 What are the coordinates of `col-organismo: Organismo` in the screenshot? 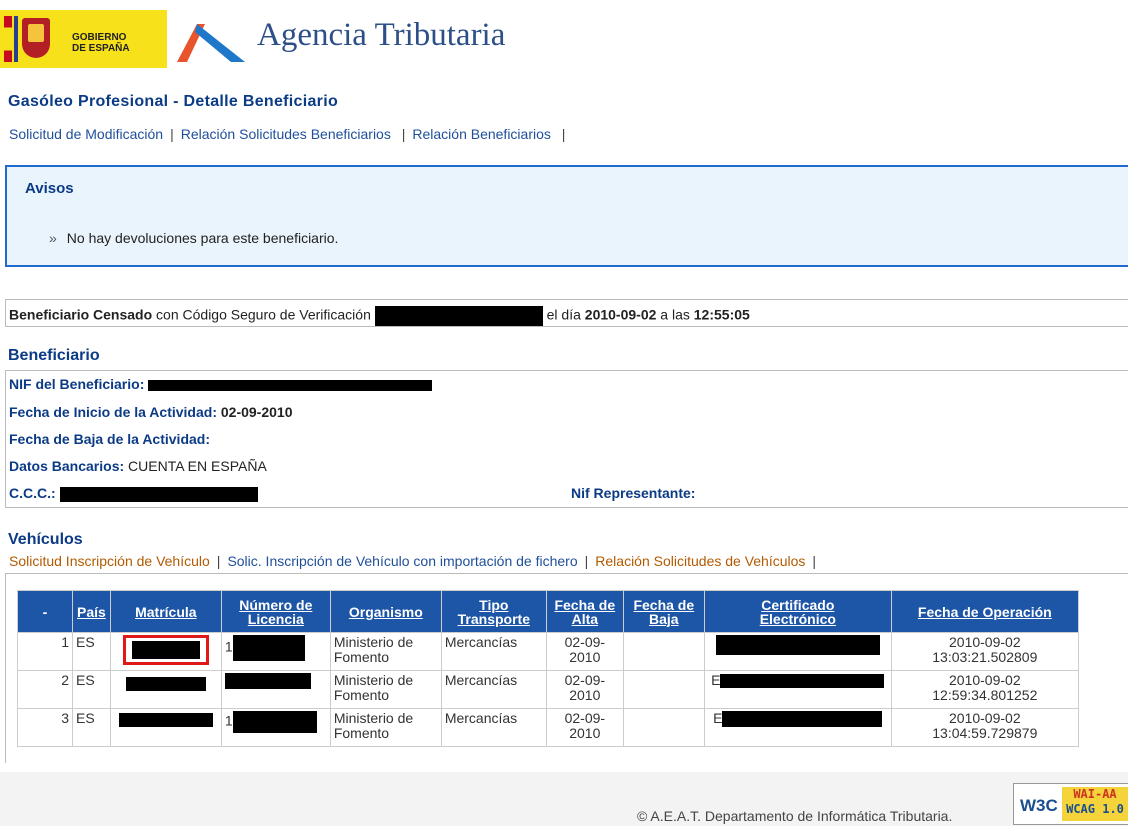 It's located at (385, 611).